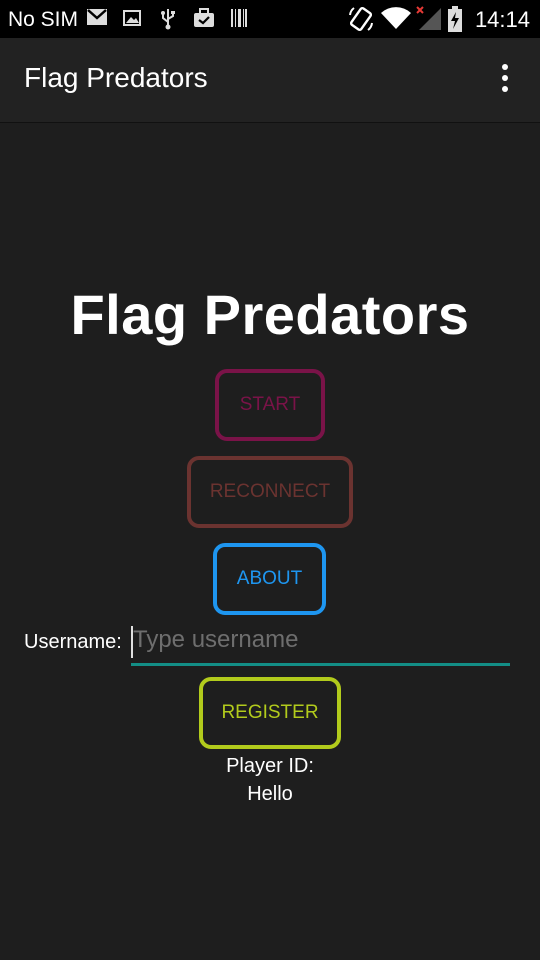 The image size is (540, 960). I want to click on text-cursor, so click(132, 642).